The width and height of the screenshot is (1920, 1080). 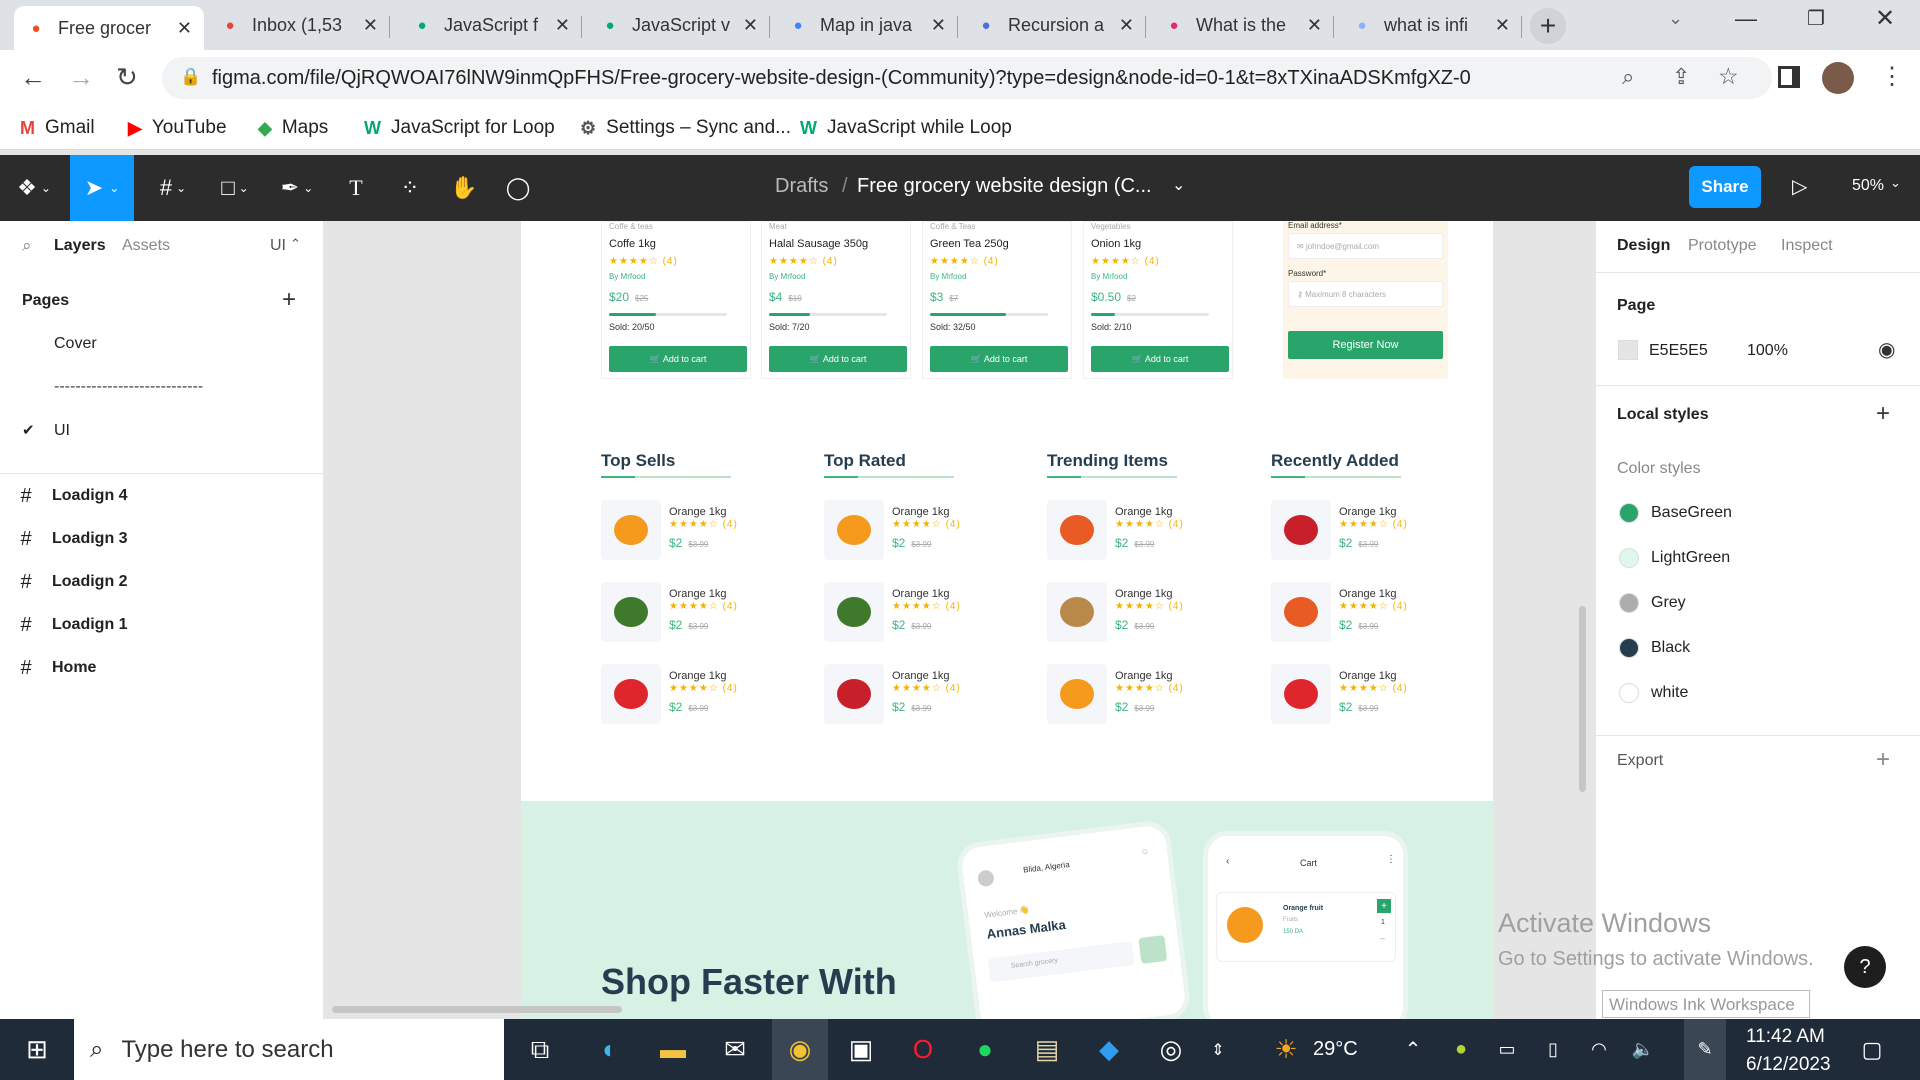 I want to click on help-button: ?, so click(x=1865, y=967).